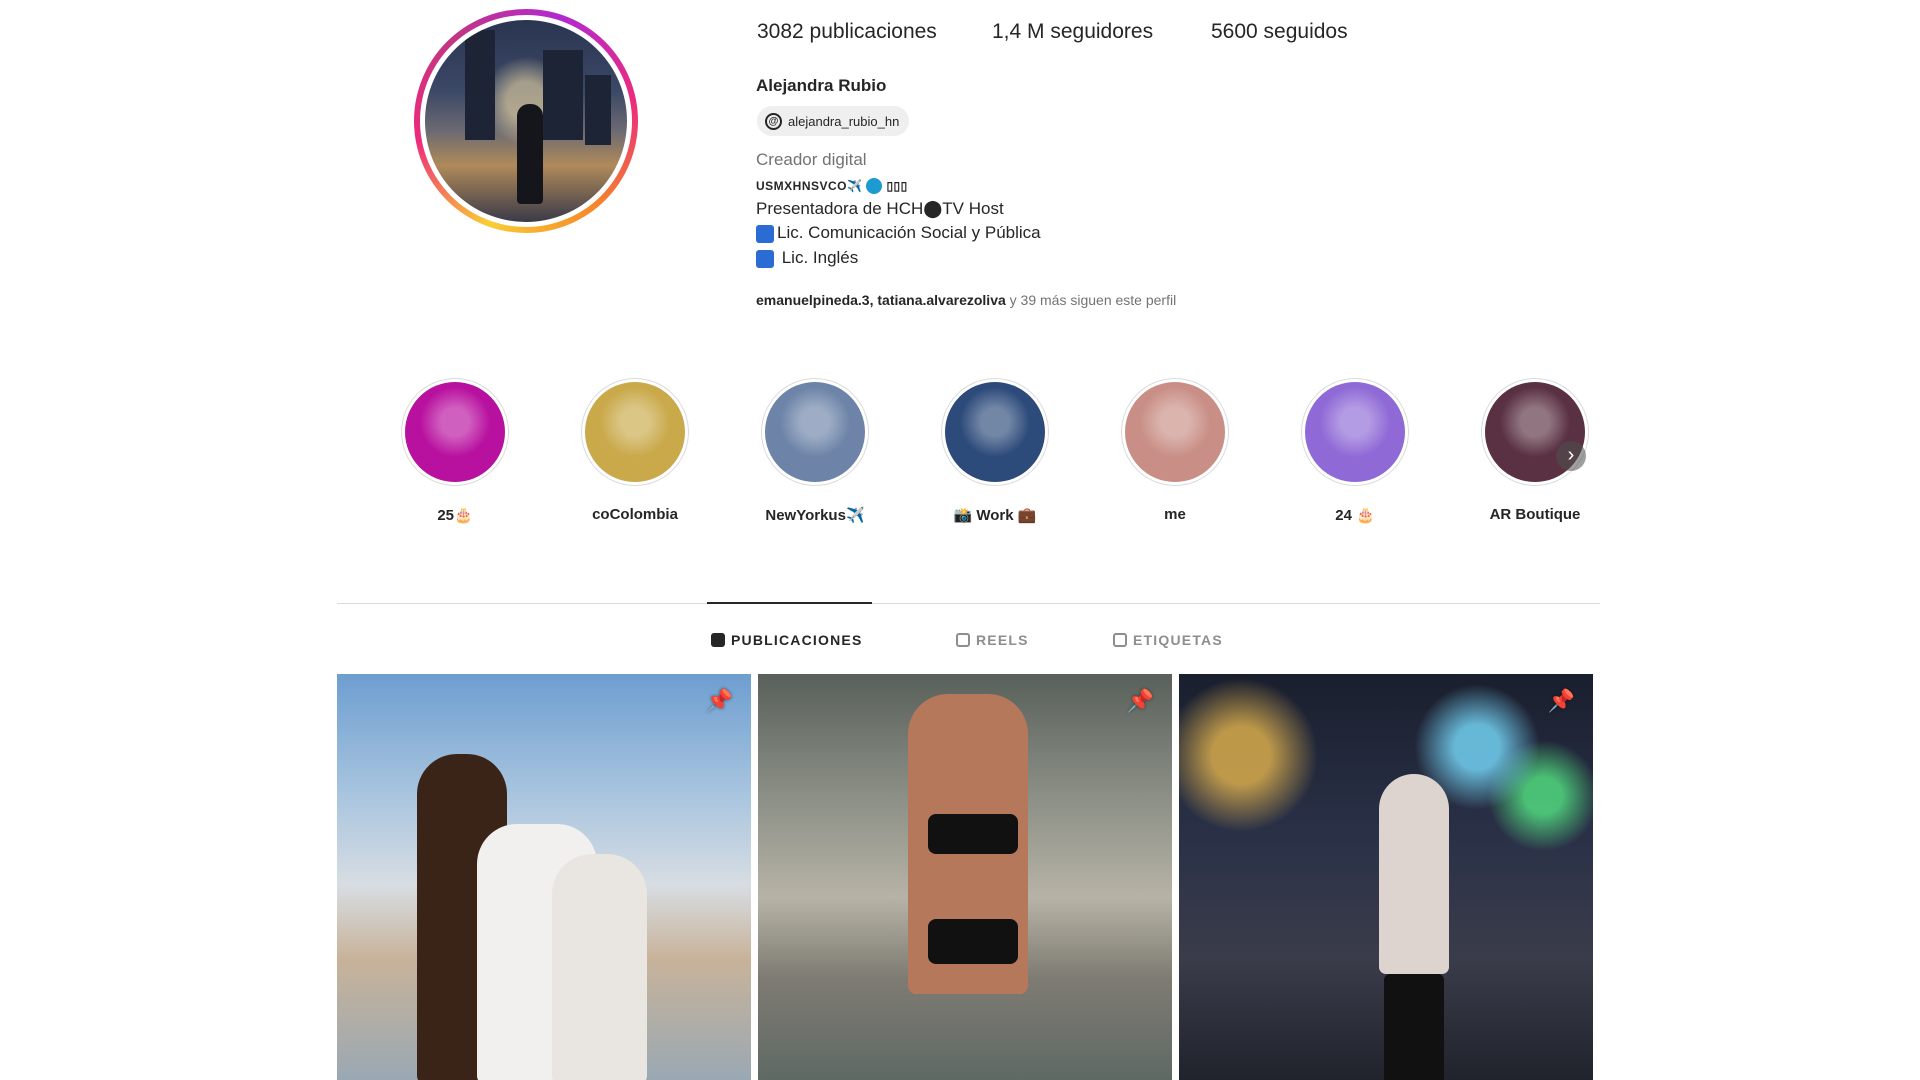 This screenshot has height=1080, width=1920. Describe the element at coordinates (789, 603) in the screenshot. I see `active-tab-indicator` at that location.